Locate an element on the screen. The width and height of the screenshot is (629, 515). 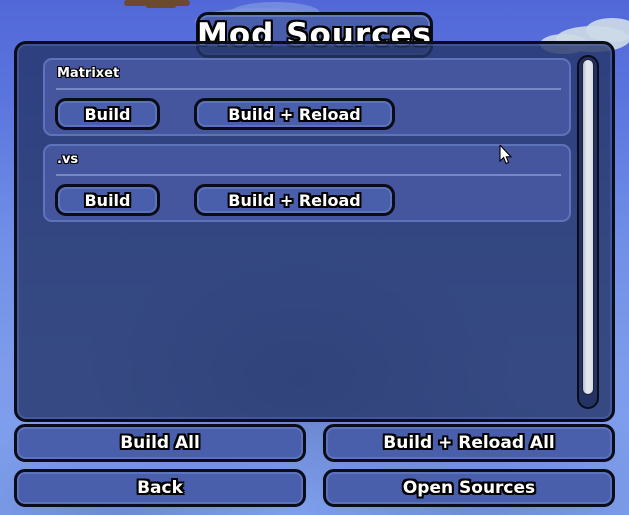
open-sources-label: Open Sources is located at coordinates (469, 488).